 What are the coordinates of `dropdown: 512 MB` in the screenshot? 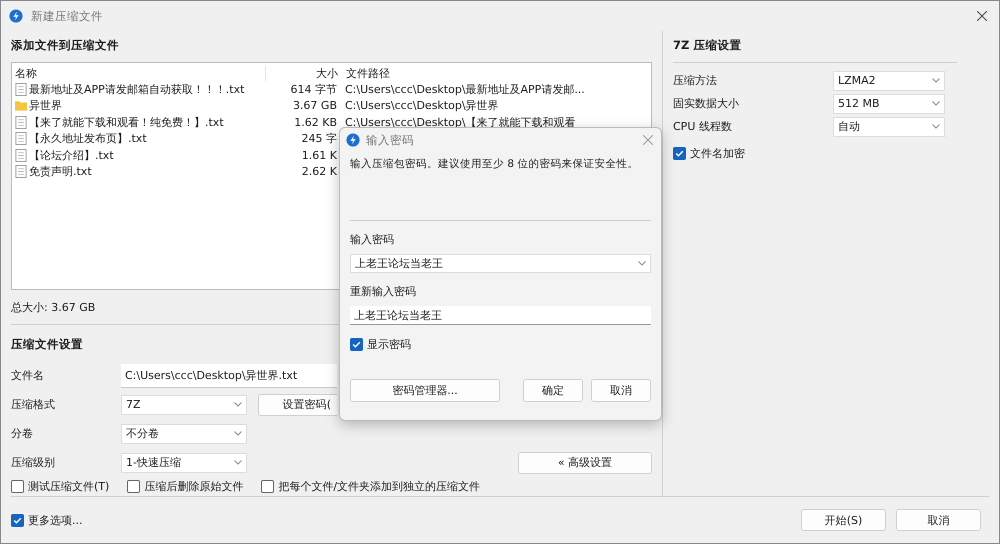 It's located at (889, 104).